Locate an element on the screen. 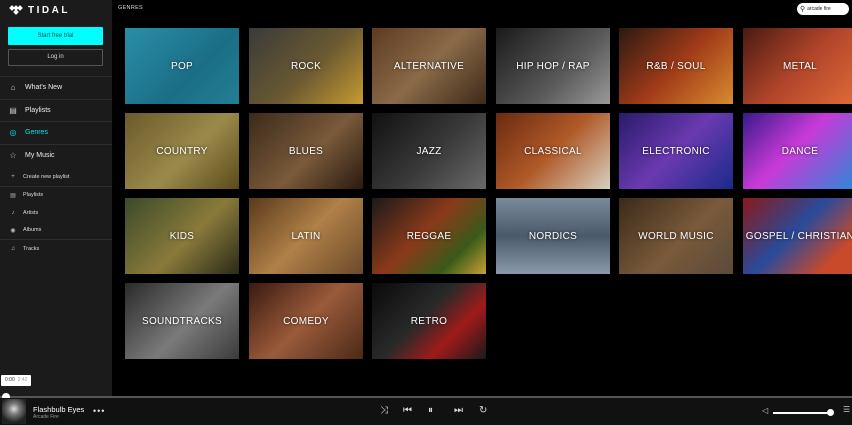  repeat-icon: ↻ is located at coordinates (483, 411).